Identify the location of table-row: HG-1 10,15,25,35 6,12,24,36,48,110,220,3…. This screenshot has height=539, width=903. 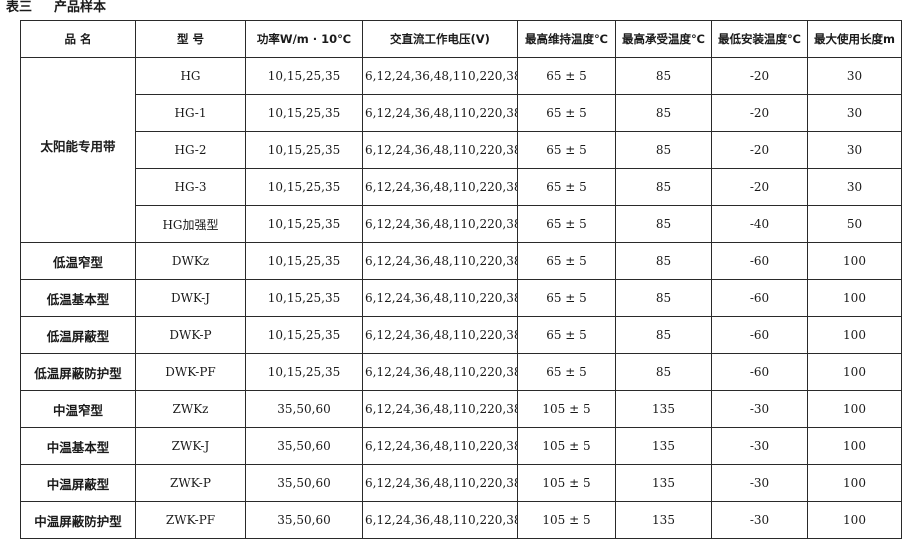
(461, 113).